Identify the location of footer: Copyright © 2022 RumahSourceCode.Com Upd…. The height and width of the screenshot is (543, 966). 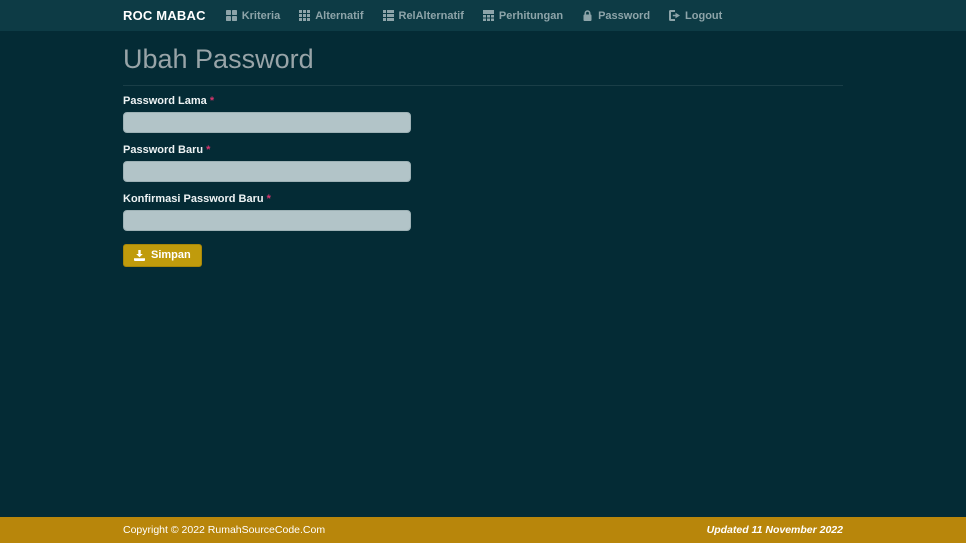
(483, 530).